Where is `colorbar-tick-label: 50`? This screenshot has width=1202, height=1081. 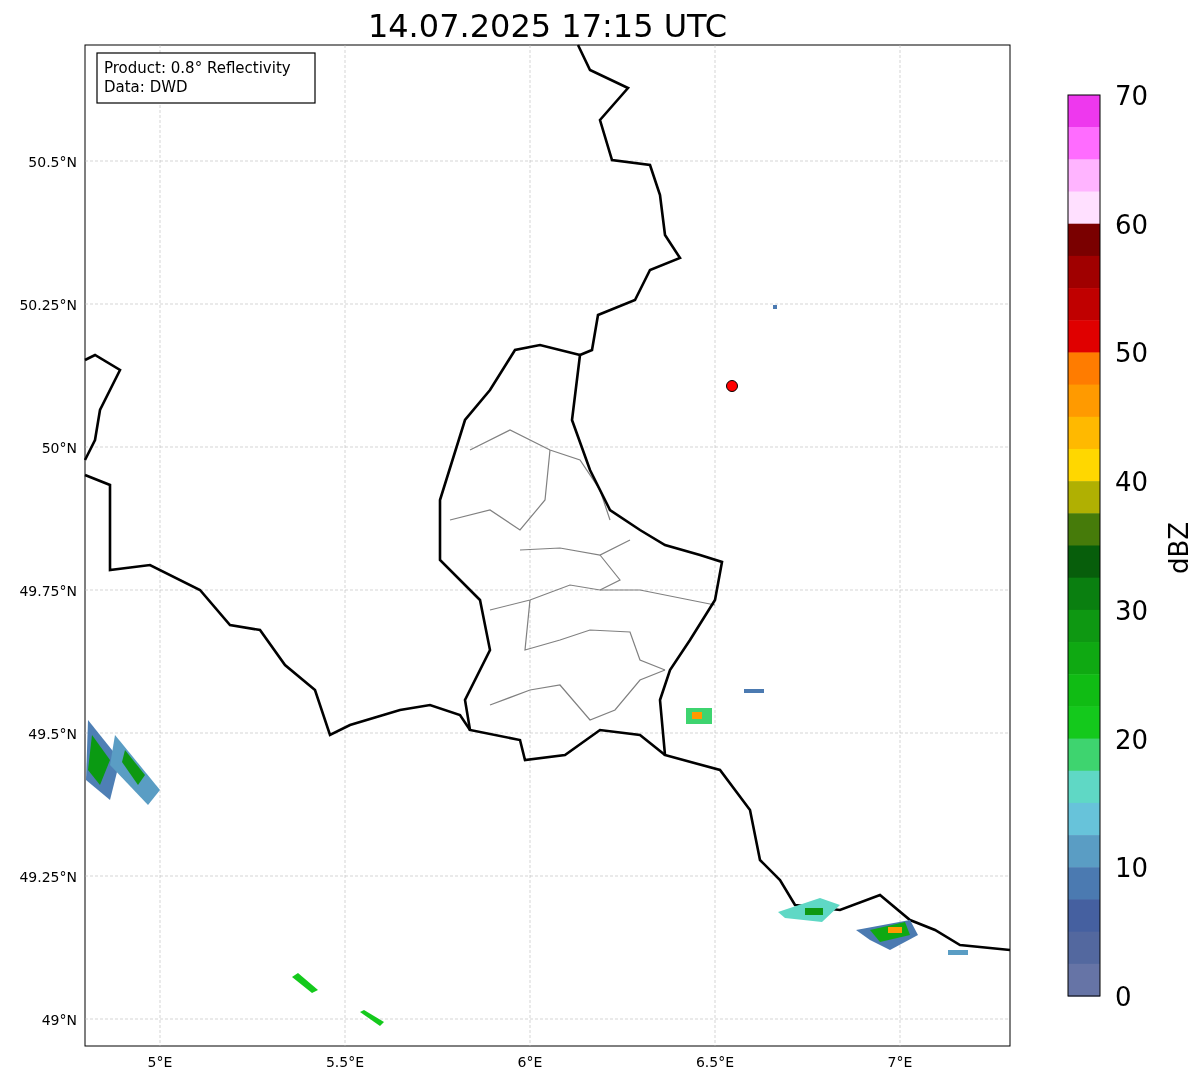
colorbar-tick-label: 50 is located at coordinates (1132, 353).